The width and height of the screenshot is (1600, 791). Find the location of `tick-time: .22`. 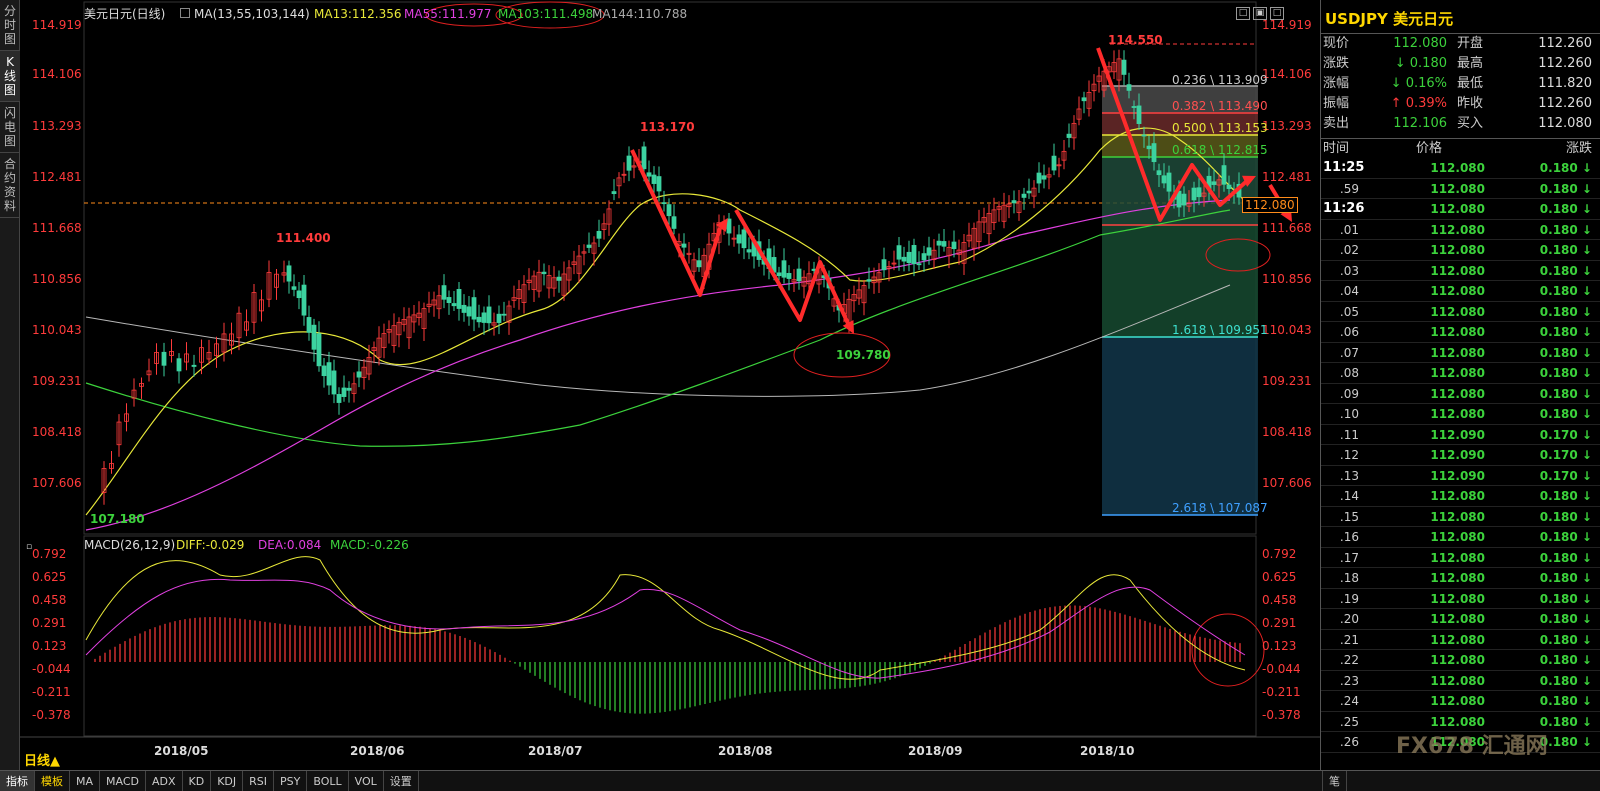

tick-time: .22 is located at coordinates (1349, 660).